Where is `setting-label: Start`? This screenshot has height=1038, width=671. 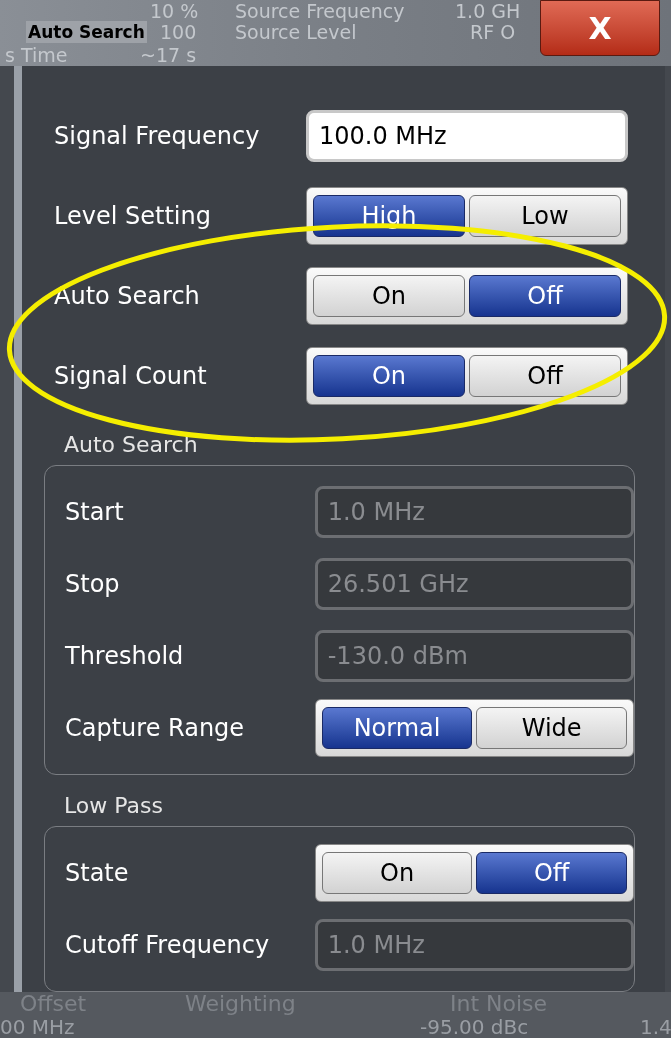 setting-label: Start is located at coordinates (95, 512).